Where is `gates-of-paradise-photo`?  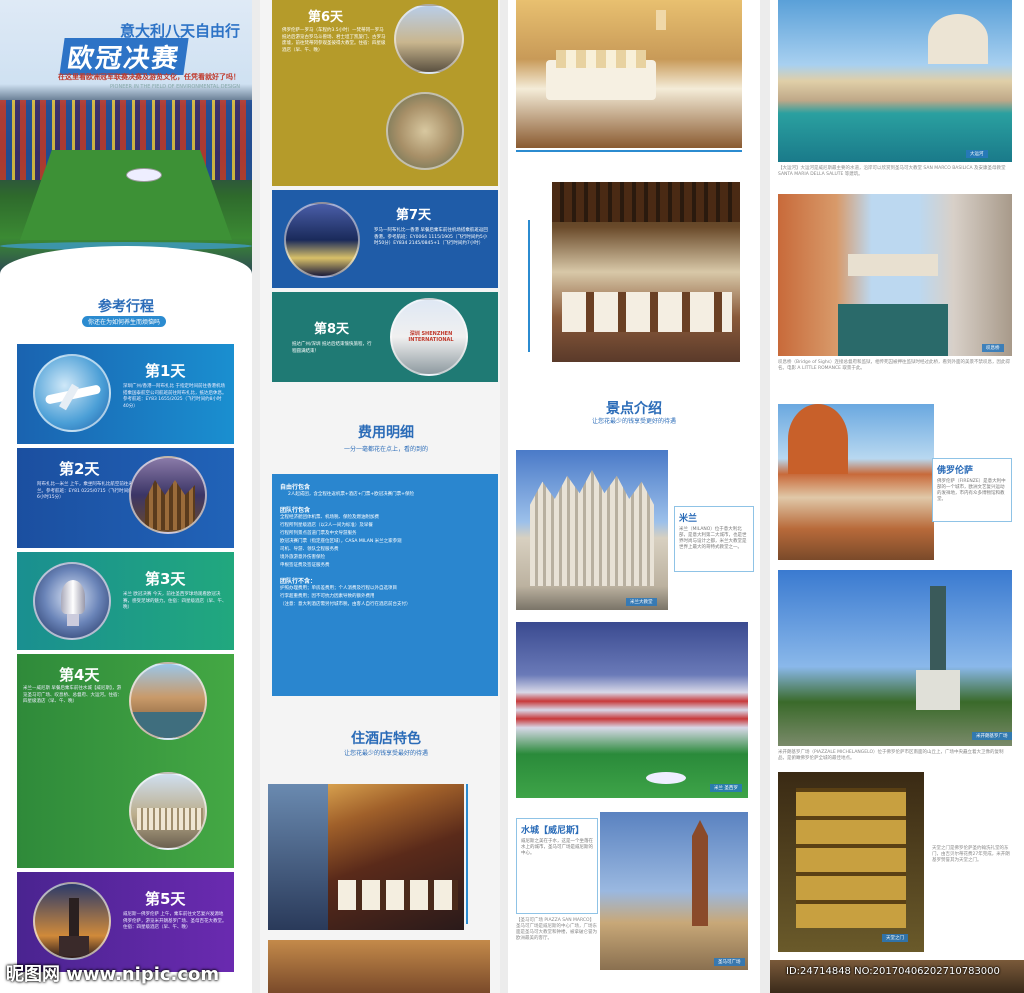
gates-of-paradise-photo is located at coordinates (851, 862).